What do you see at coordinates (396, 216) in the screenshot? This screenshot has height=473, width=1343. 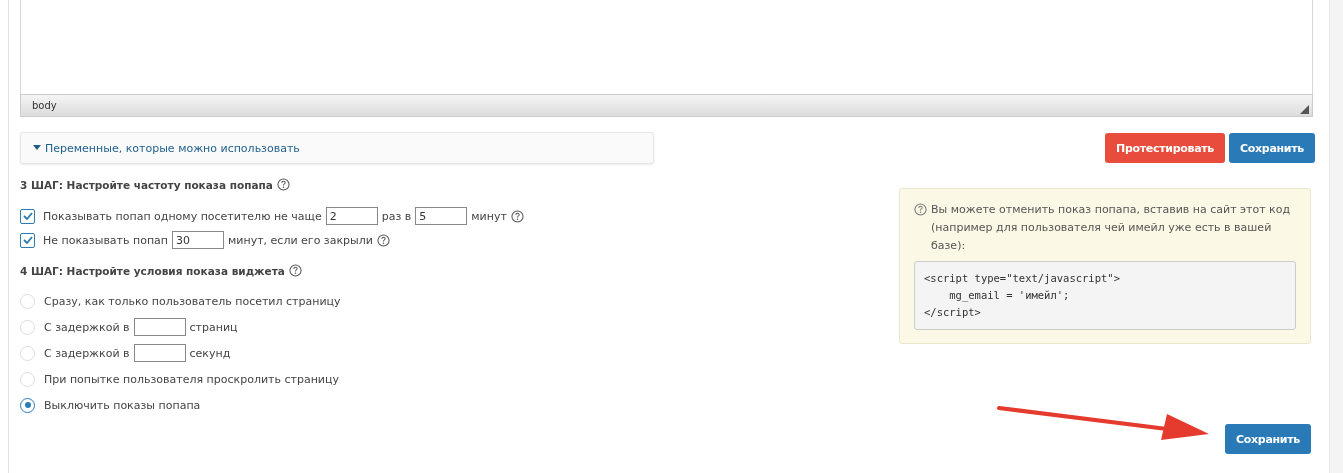 I see `option-label: раз в` at bounding box center [396, 216].